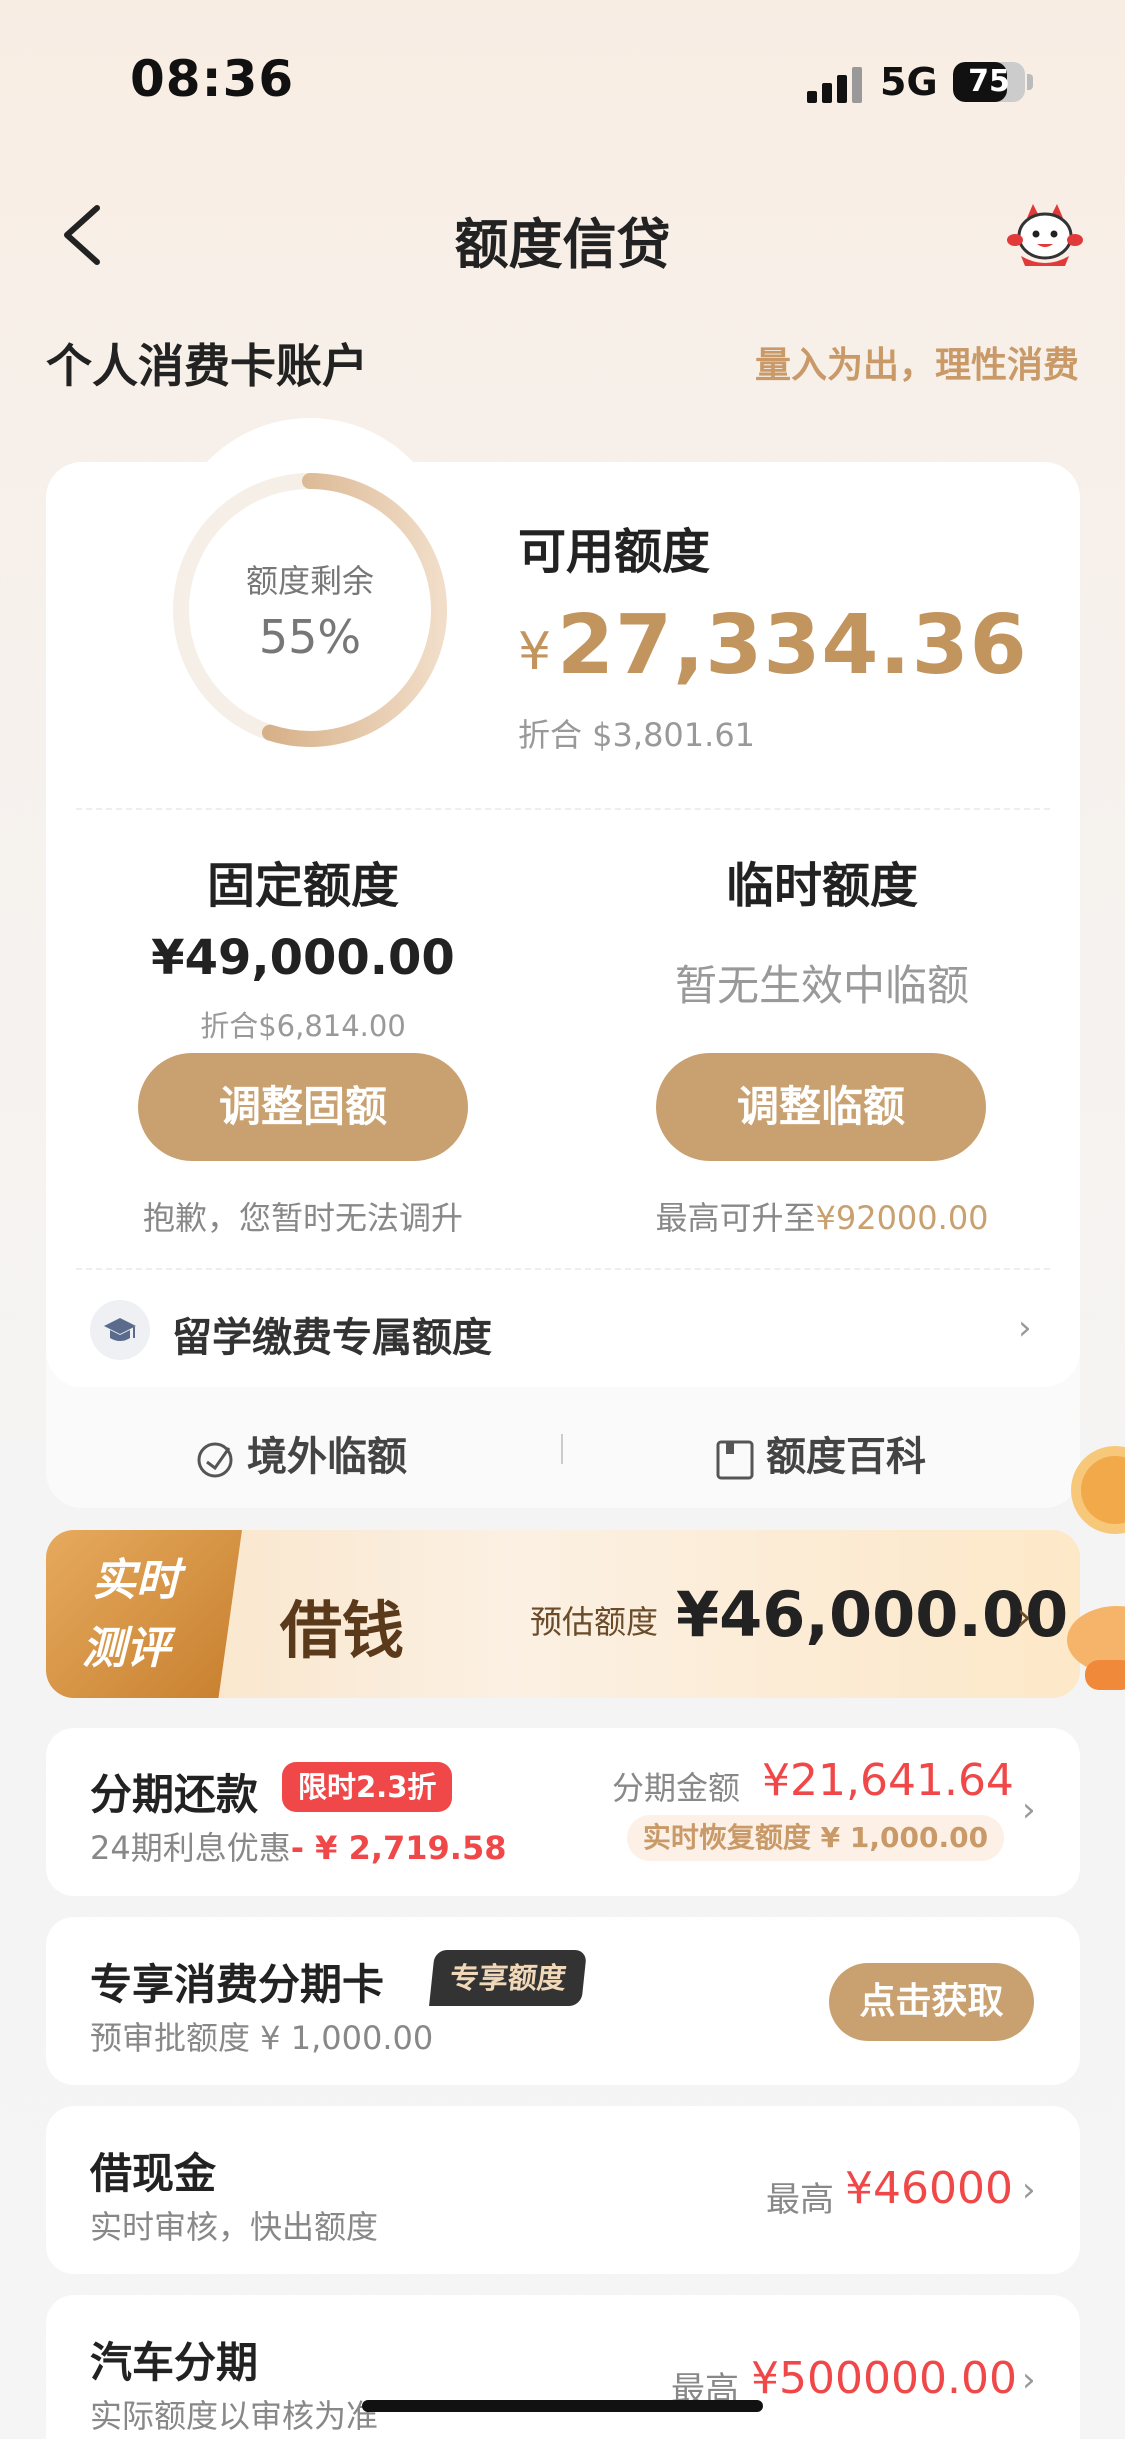 The image size is (1125, 2439). What do you see at coordinates (262, 2038) in the screenshot?
I see `preapproved-quota: 预审批额度 ¥ 1,000.00` at bounding box center [262, 2038].